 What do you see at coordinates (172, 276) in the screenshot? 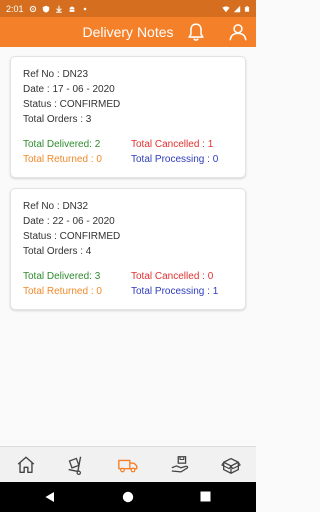
I see `total-cancelled: Total Cancelled : 0` at bounding box center [172, 276].